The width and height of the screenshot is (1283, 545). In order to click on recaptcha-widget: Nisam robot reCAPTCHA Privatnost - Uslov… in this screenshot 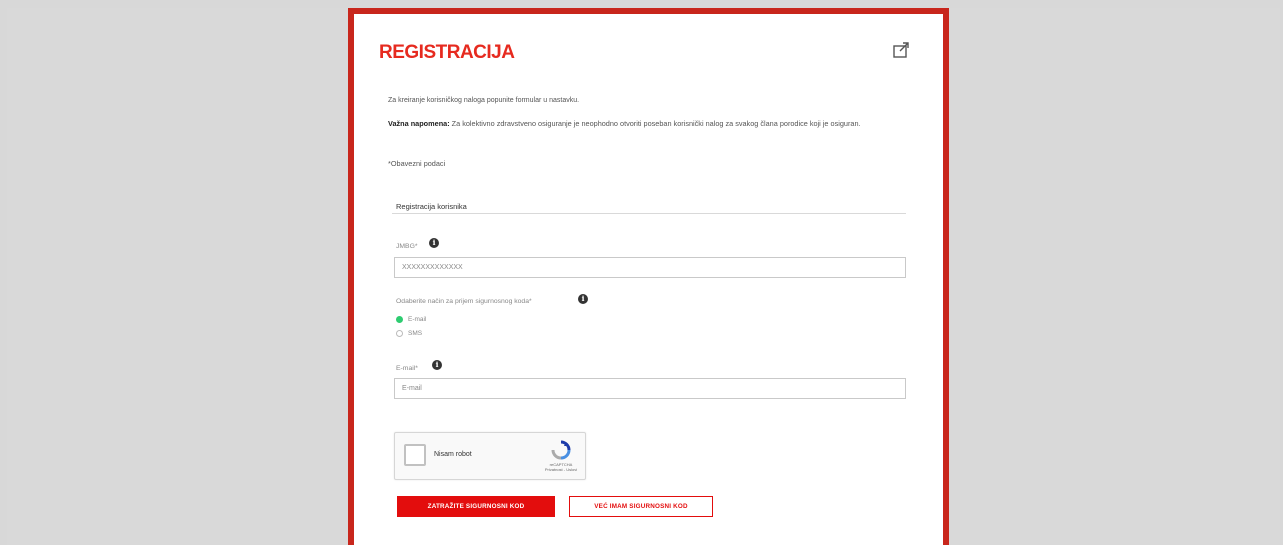, I will do `click(490, 456)`.